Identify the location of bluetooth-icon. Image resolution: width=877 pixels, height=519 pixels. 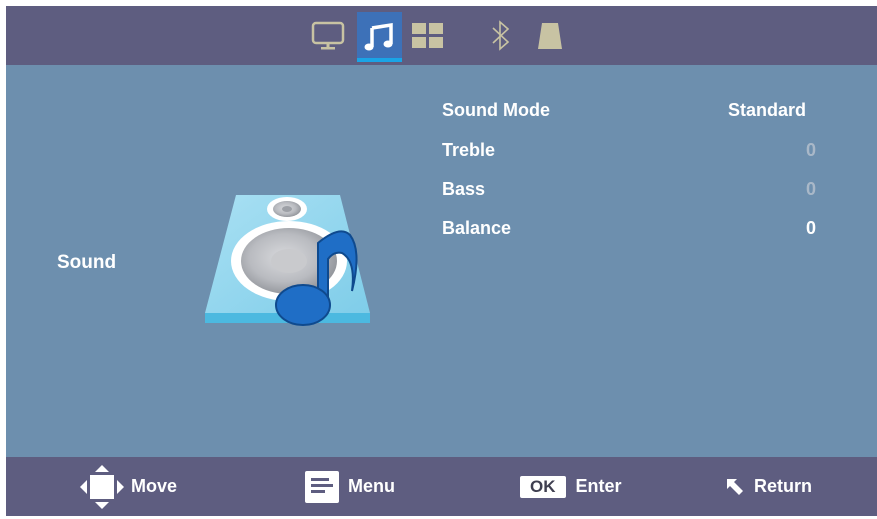
(501, 35).